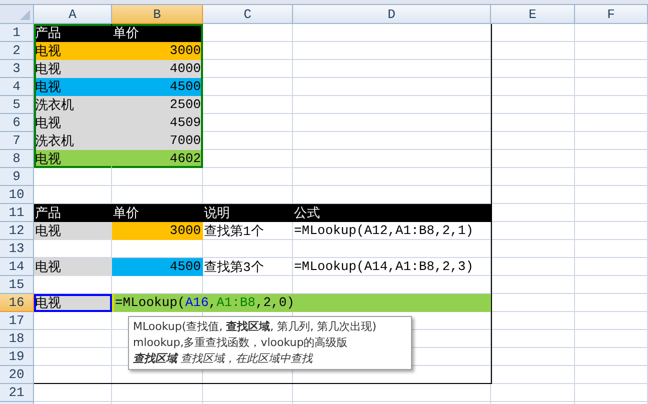 This screenshot has width=648, height=404. I want to click on cell: 4602, so click(185, 158).